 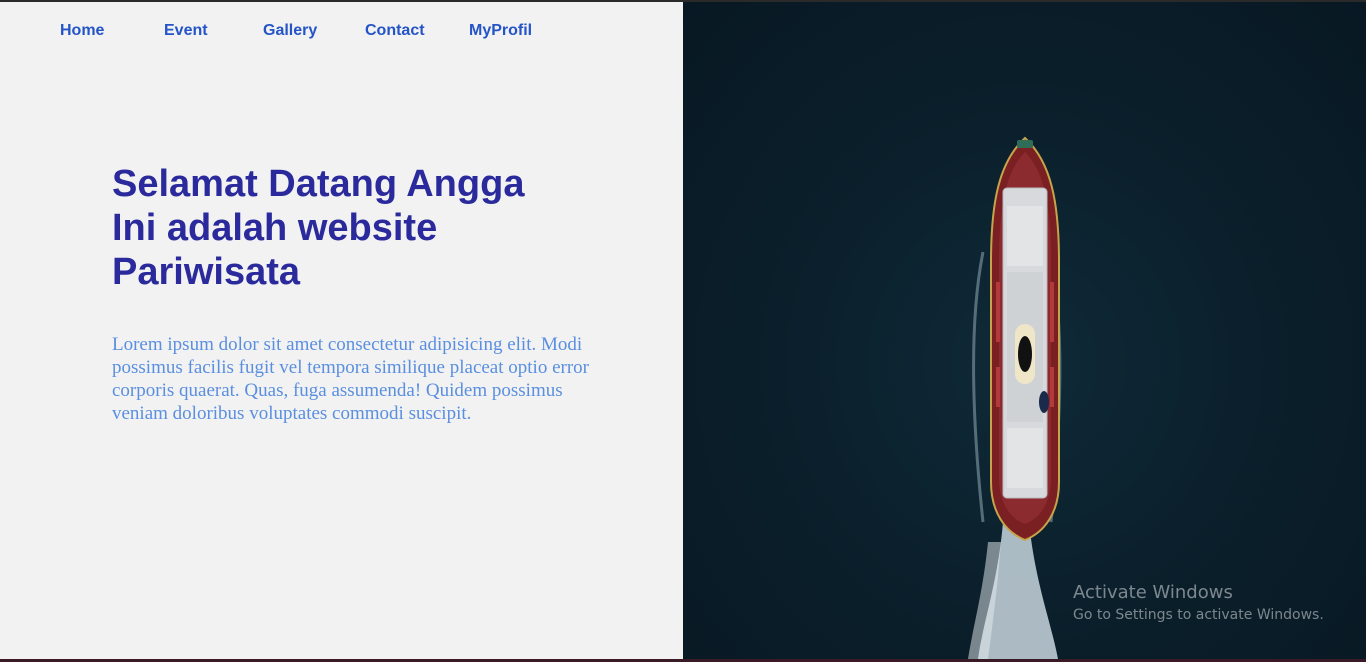 I want to click on nav-contact-link: Contact, so click(x=395, y=31).